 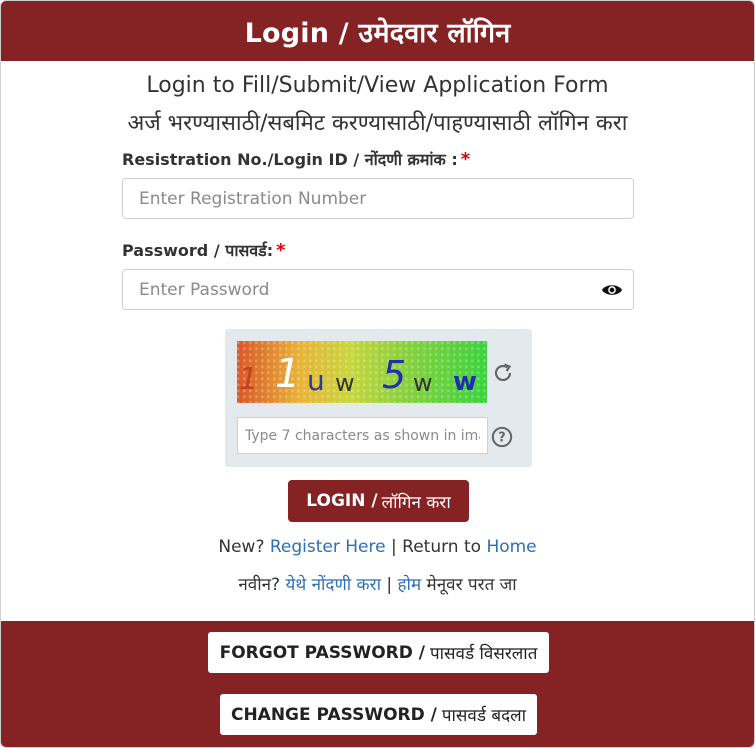 I want to click on change-password-mr: पासवर्ड बदला, so click(x=484, y=716).